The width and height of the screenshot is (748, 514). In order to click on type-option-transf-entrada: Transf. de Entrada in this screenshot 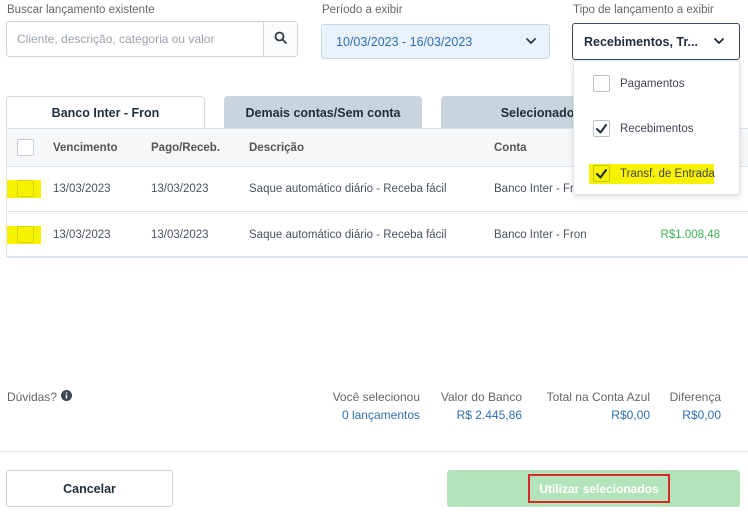, I will do `click(656, 174)`.